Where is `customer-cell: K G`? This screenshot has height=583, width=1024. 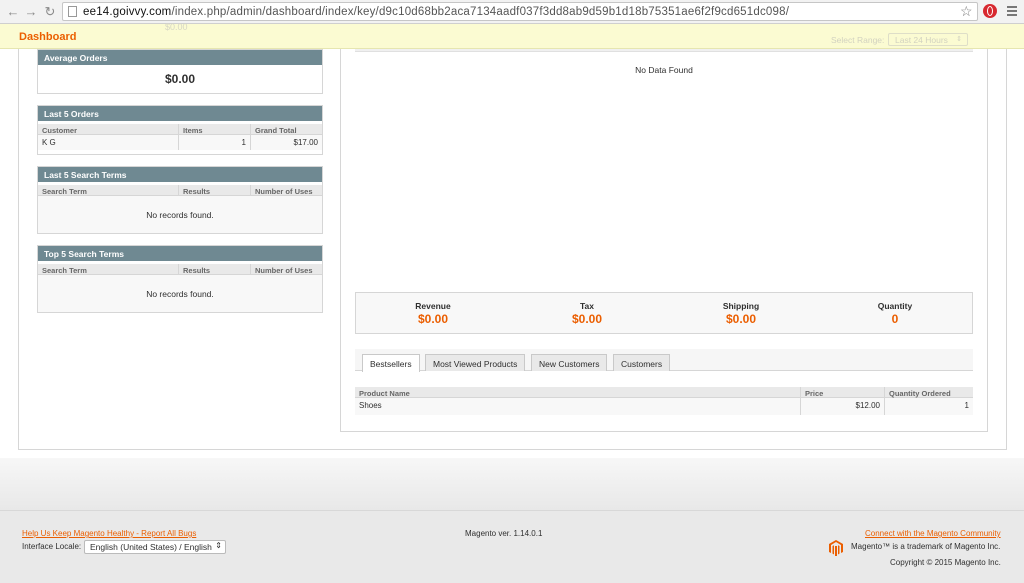
customer-cell: K G is located at coordinates (108, 142).